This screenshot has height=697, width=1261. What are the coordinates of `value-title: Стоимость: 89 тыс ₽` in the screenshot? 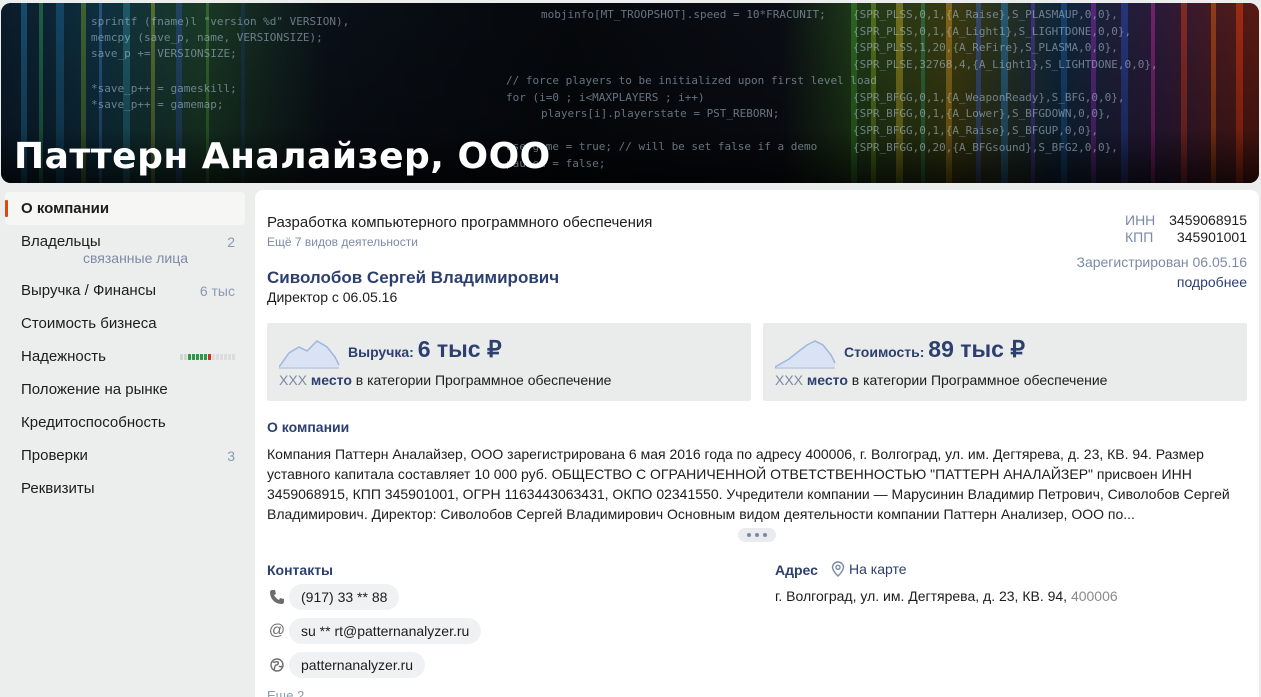 It's located at (934, 349).